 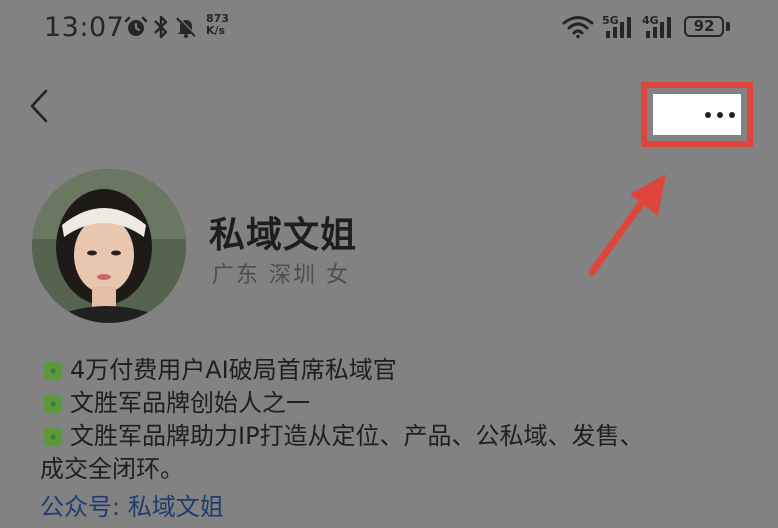 I want to click on bio-text: 文胜军品牌助力IP打造从定位、产品、公私域、发售、, so click(x=357, y=436).